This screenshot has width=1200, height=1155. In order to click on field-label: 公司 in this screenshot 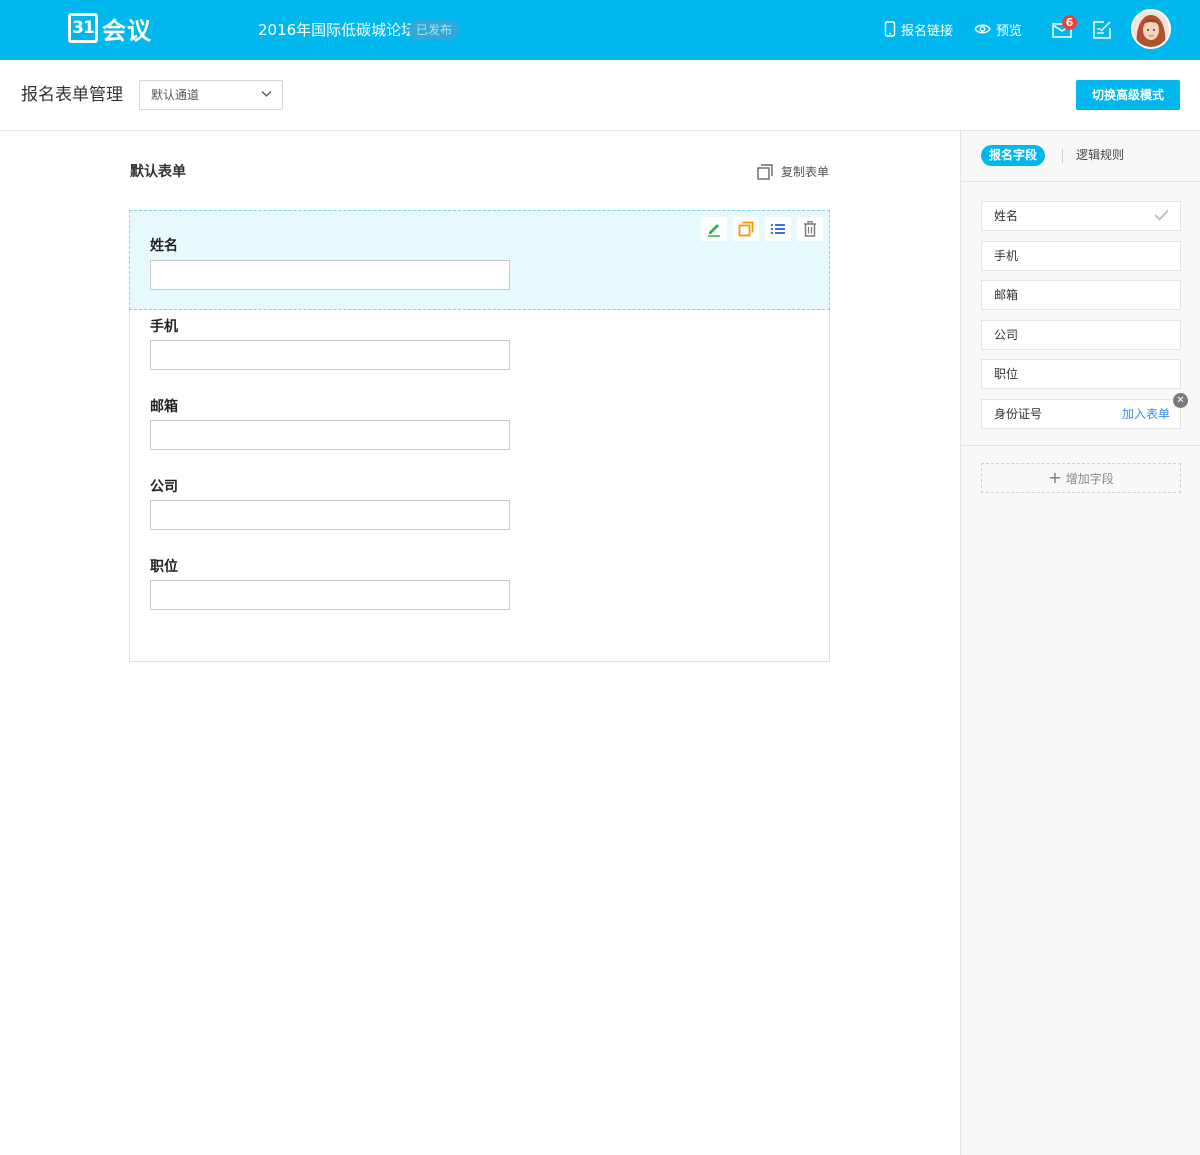, I will do `click(164, 487)`.